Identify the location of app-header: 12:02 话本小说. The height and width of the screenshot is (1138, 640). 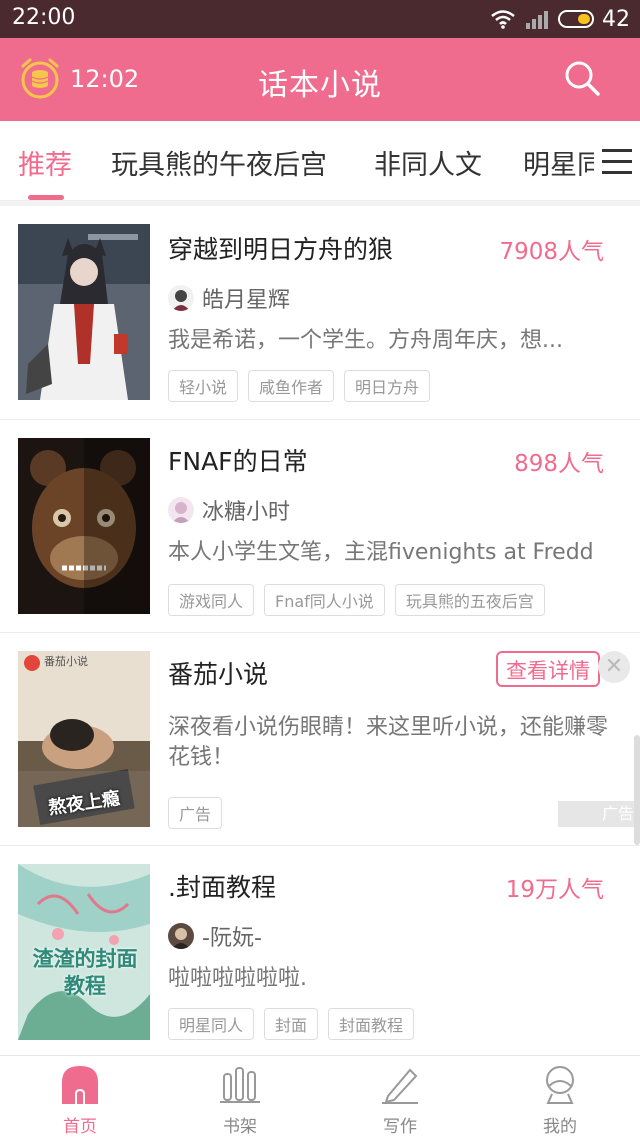
(320, 79).